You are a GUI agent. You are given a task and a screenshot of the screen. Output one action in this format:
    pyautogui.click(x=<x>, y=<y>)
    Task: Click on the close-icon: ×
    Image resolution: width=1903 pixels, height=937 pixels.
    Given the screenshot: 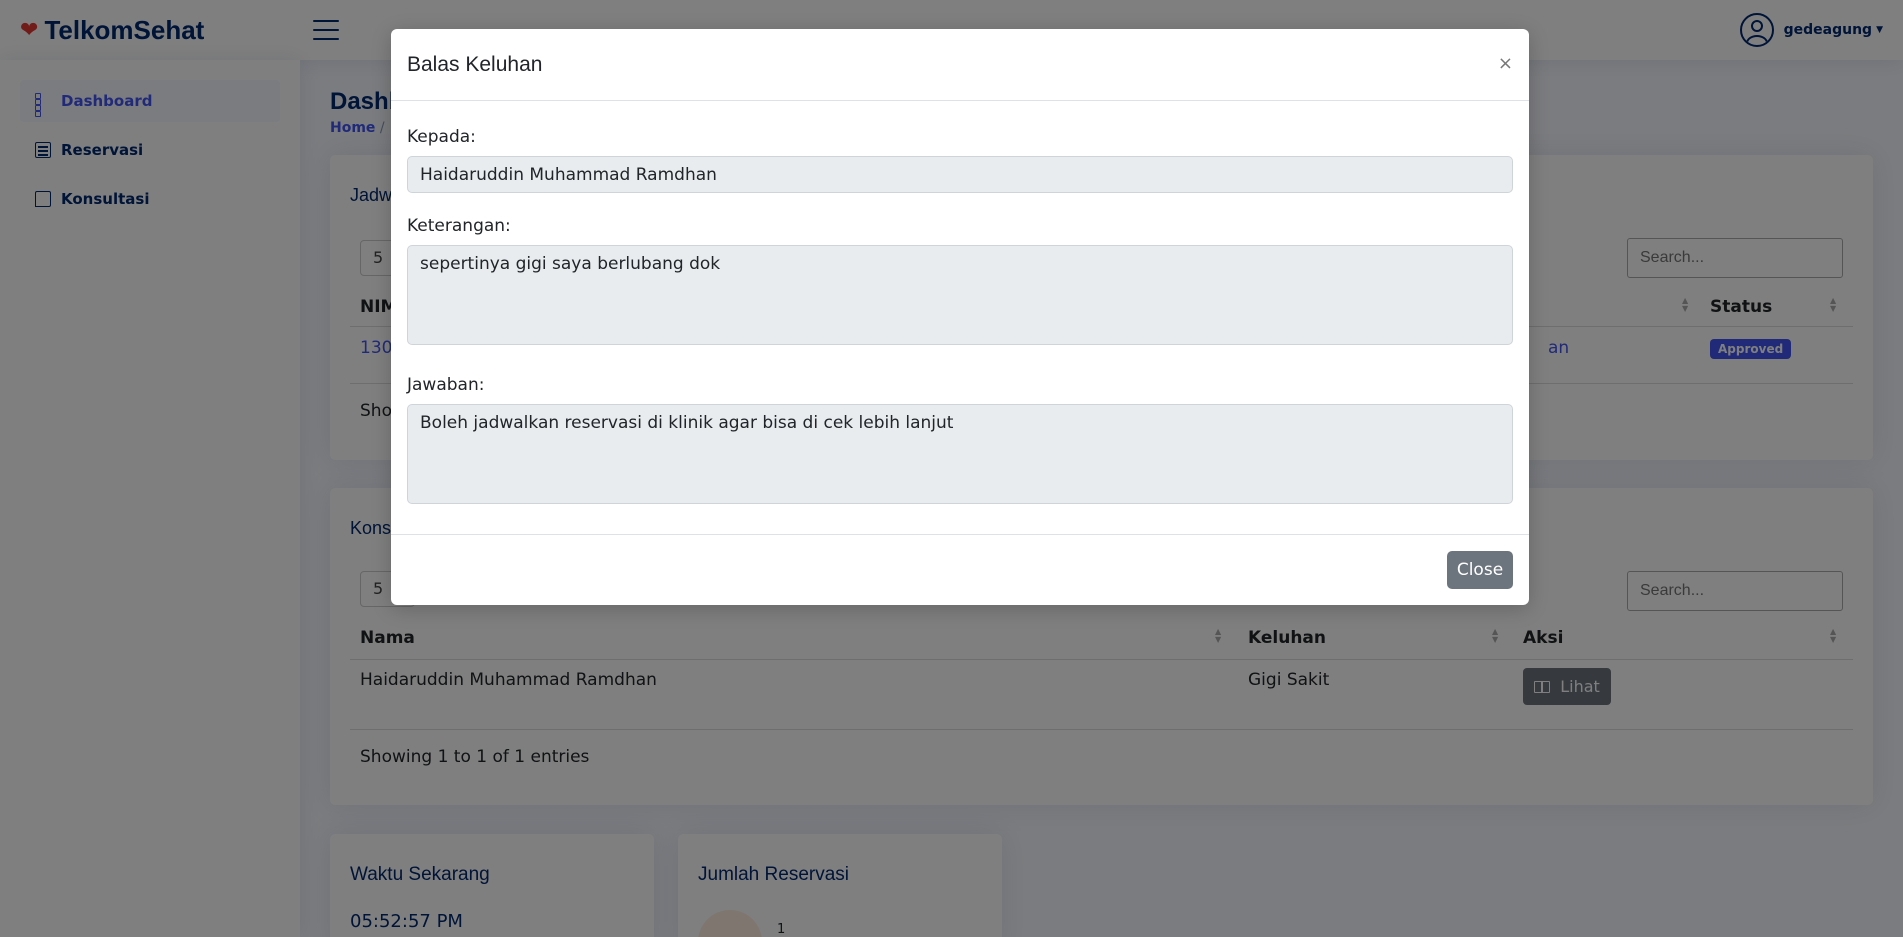 What is the action you would take?
    pyautogui.click(x=1505, y=63)
    